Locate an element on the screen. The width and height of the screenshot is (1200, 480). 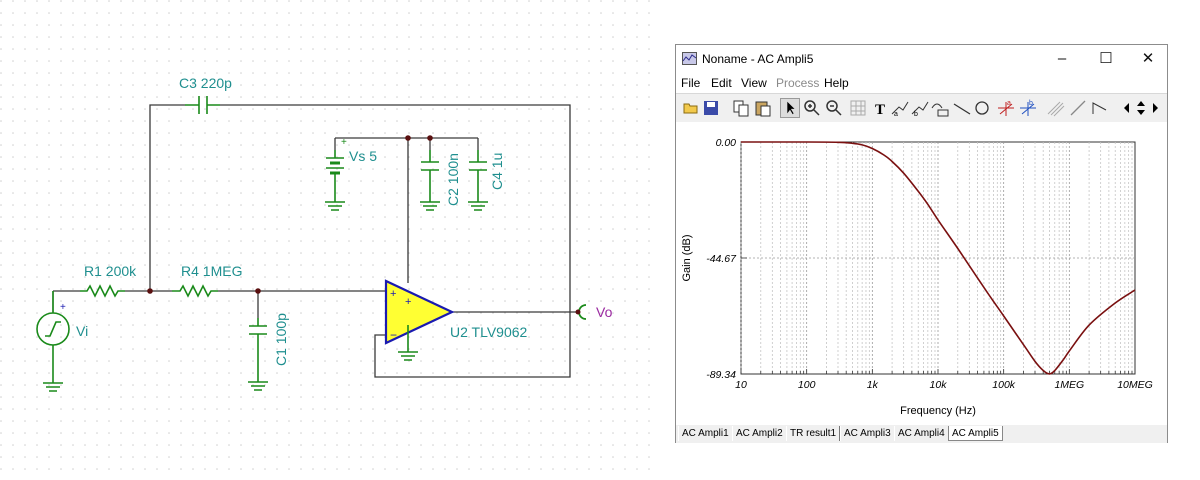
text-icon: T is located at coordinates (880, 108).